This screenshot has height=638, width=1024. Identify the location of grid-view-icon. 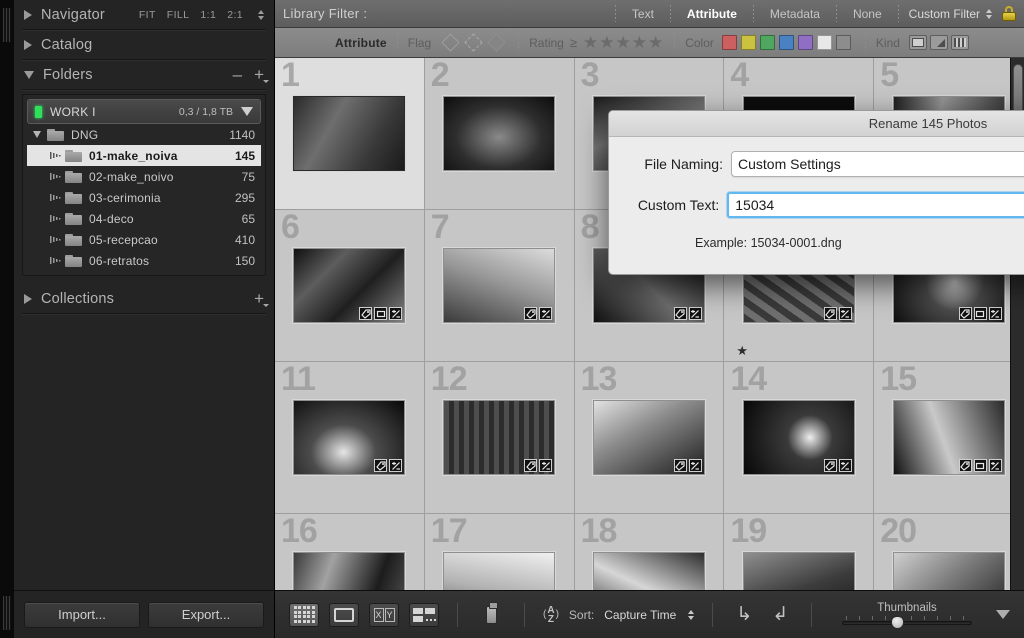
(304, 614).